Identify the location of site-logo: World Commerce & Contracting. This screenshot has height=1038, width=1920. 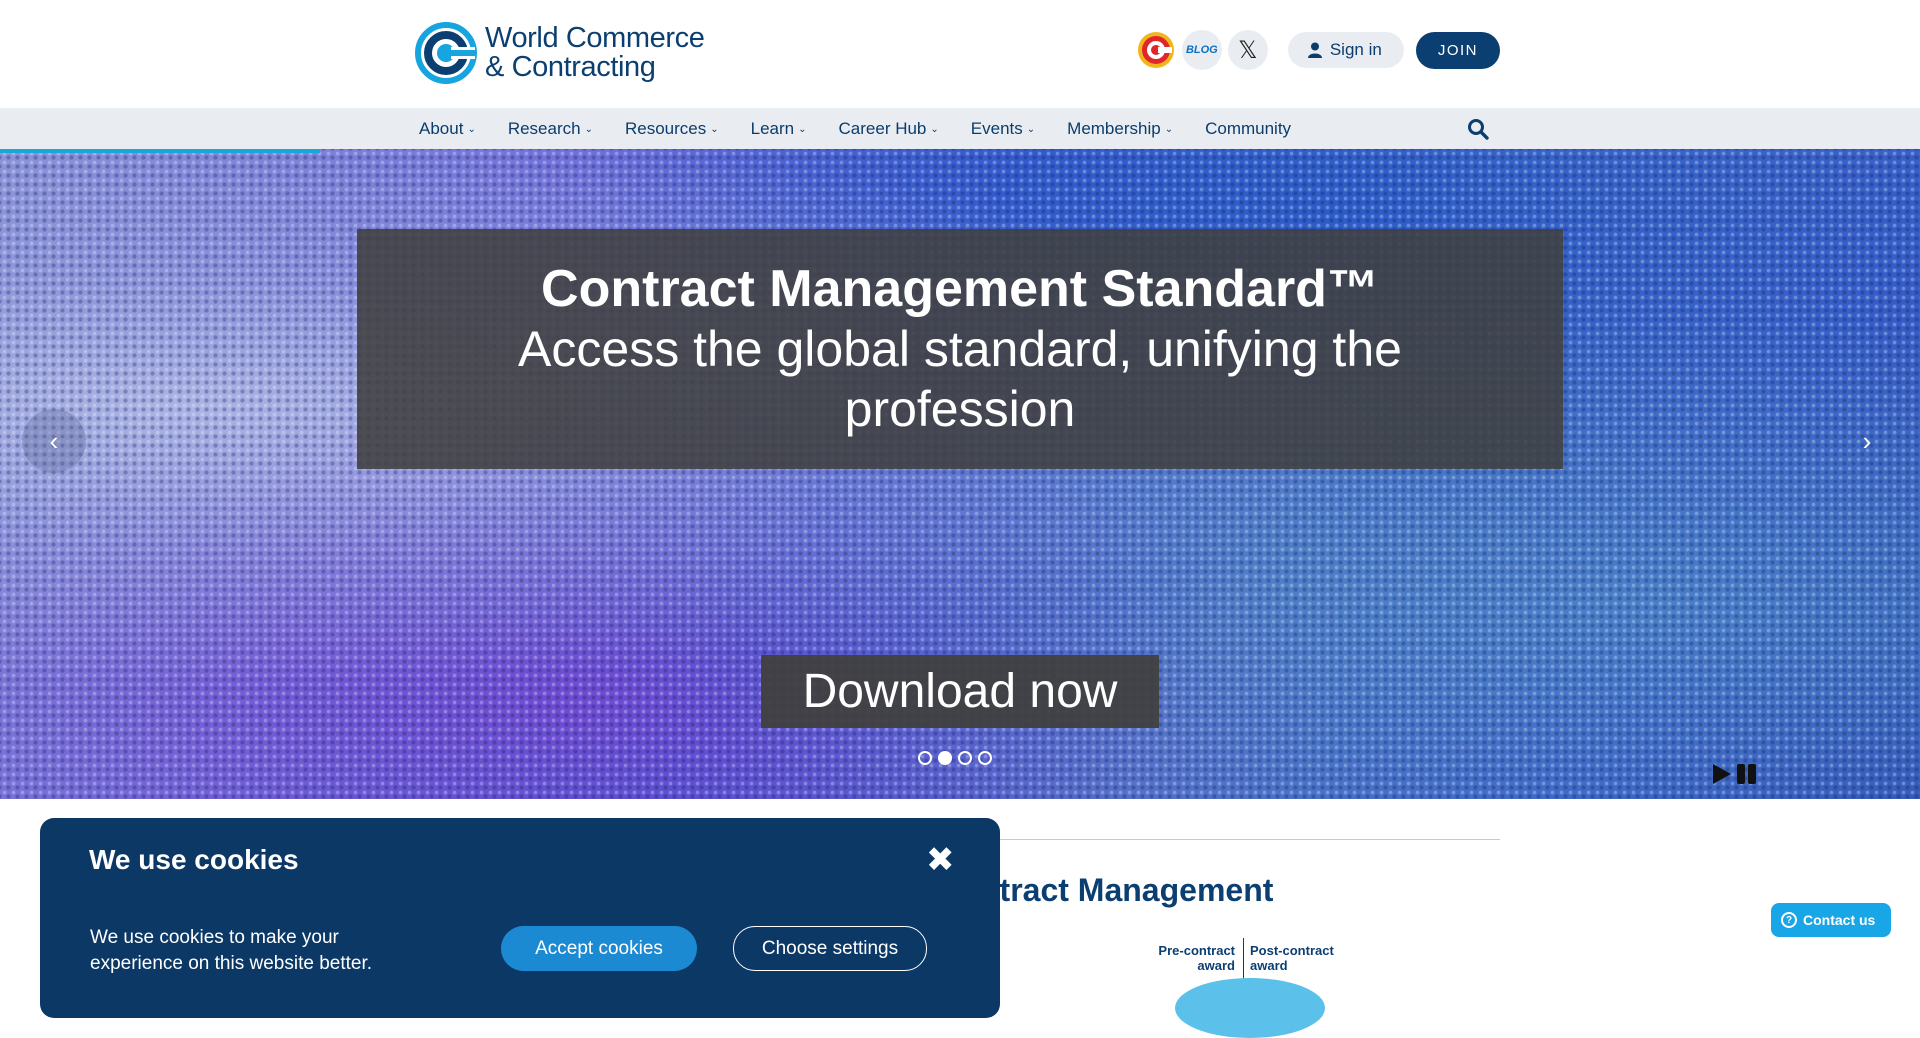
(560, 53).